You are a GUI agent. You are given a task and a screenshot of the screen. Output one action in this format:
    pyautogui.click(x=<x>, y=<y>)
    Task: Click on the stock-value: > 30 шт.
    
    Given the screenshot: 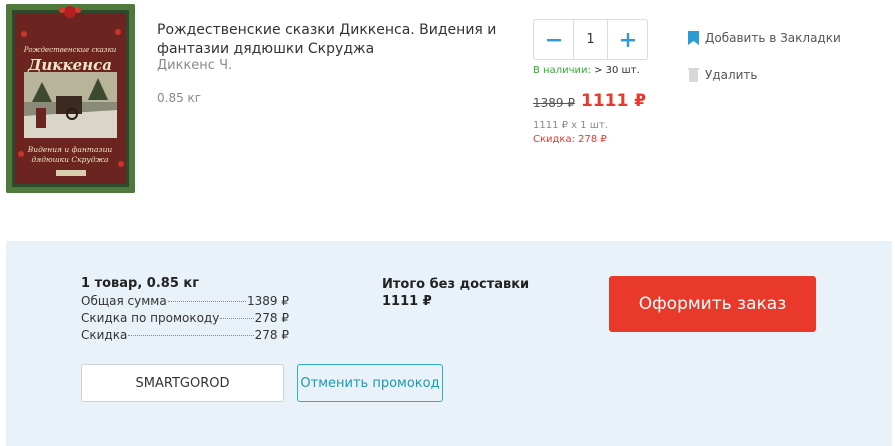 What is the action you would take?
    pyautogui.click(x=617, y=70)
    